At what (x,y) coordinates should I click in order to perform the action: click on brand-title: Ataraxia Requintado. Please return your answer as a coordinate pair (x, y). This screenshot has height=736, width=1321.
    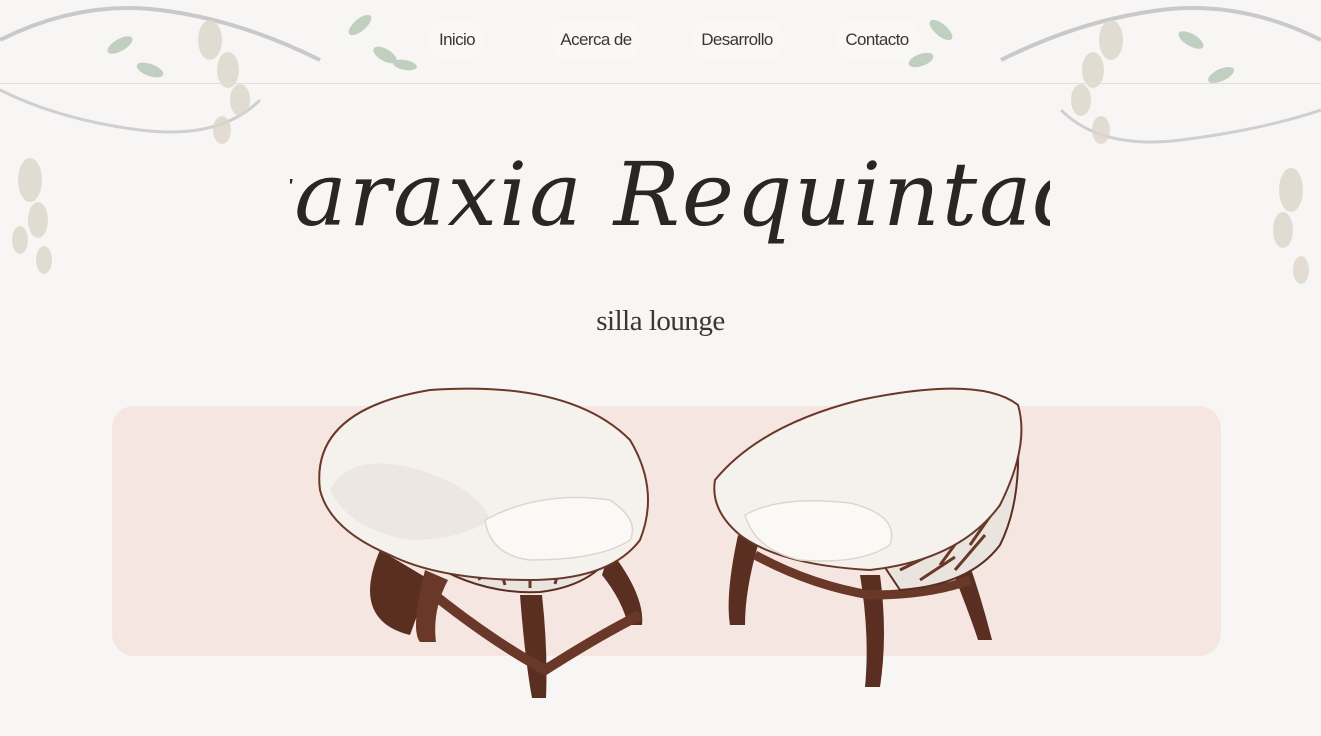
    Looking at the image, I should click on (670, 194).